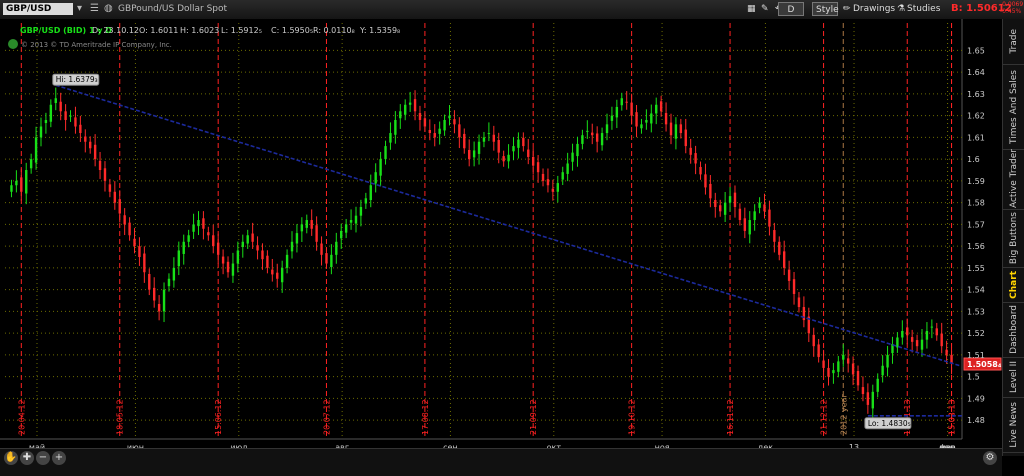 This screenshot has width=1024, height=476. Describe the element at coordinates (59, 458) in the screenshot. I see `zoom-in-icon: +` at that location.